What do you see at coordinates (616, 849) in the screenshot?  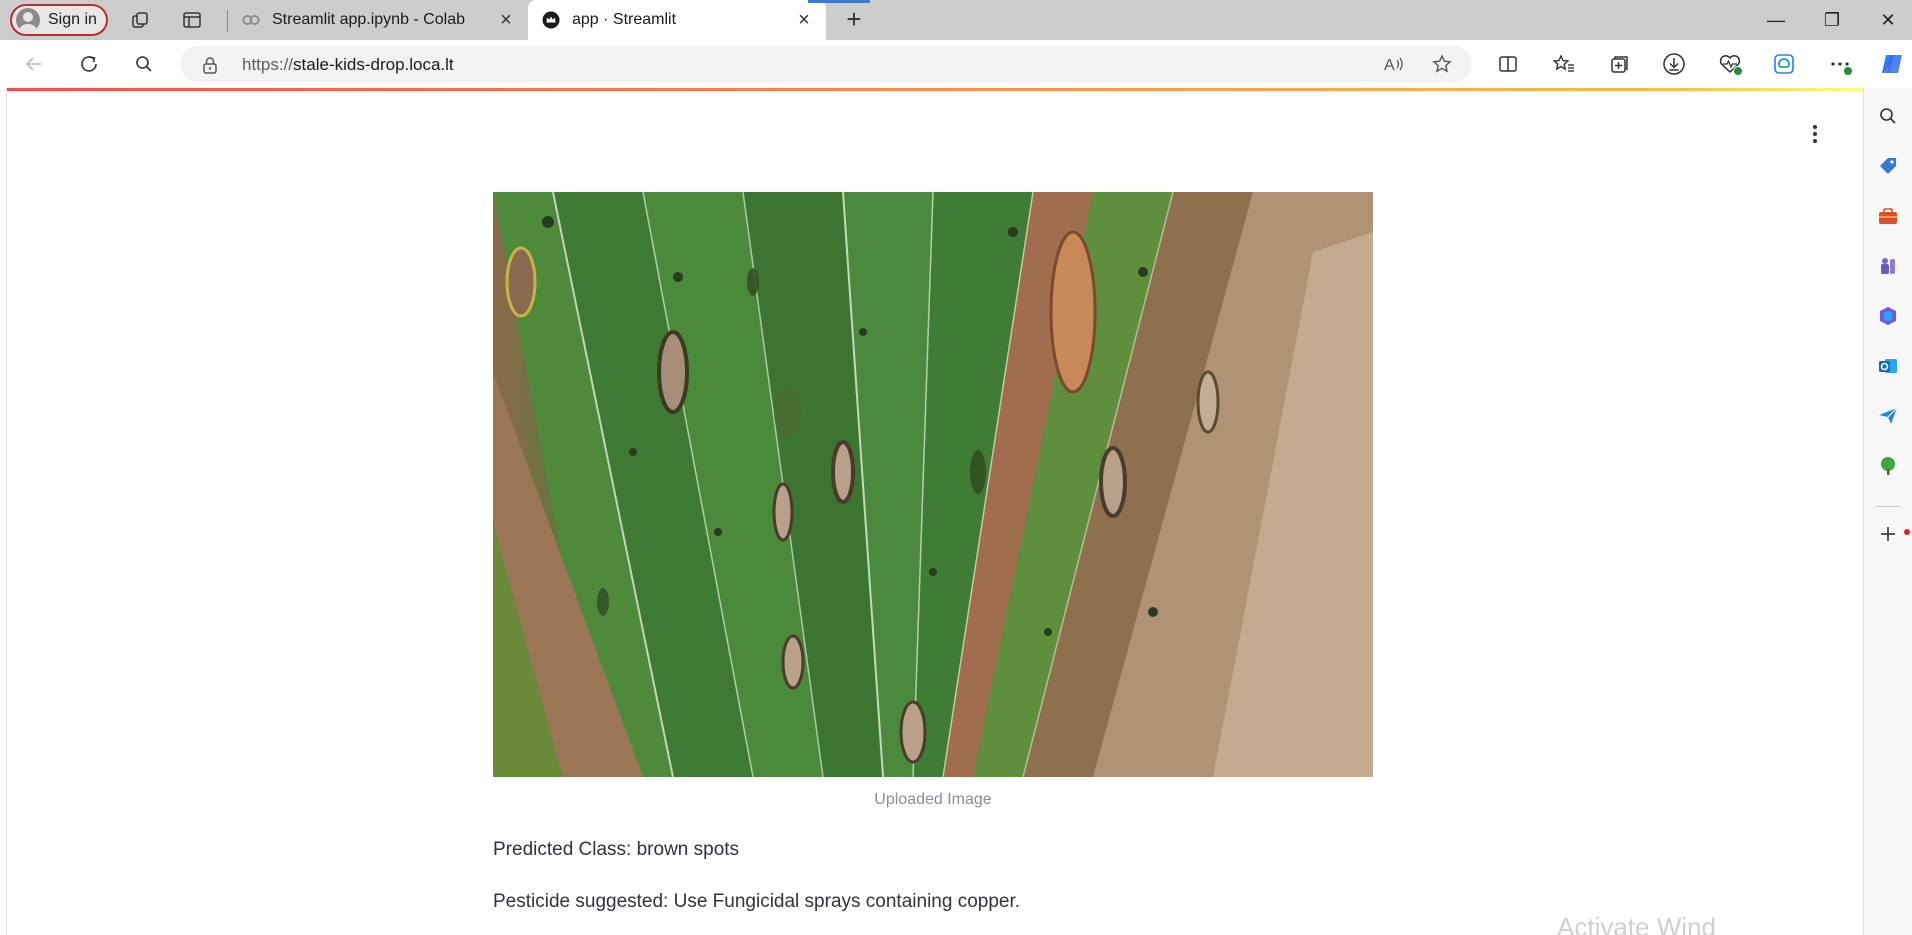 I see `predicted-class-text: Predicted Class: brown spots` at bounding box center [616, 849].